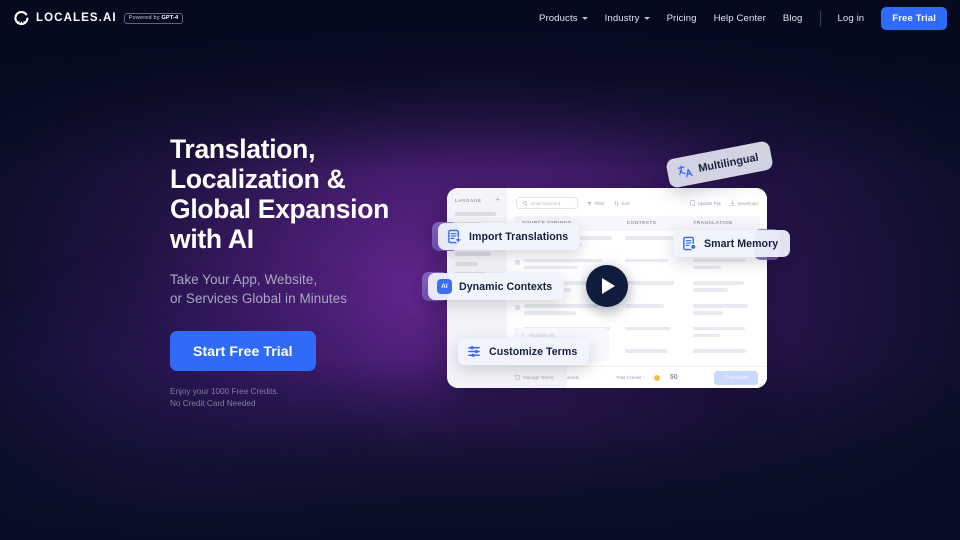  Describe the element at coordinates (517, 377) in the screenshot. I see `terms-icon` at that location.